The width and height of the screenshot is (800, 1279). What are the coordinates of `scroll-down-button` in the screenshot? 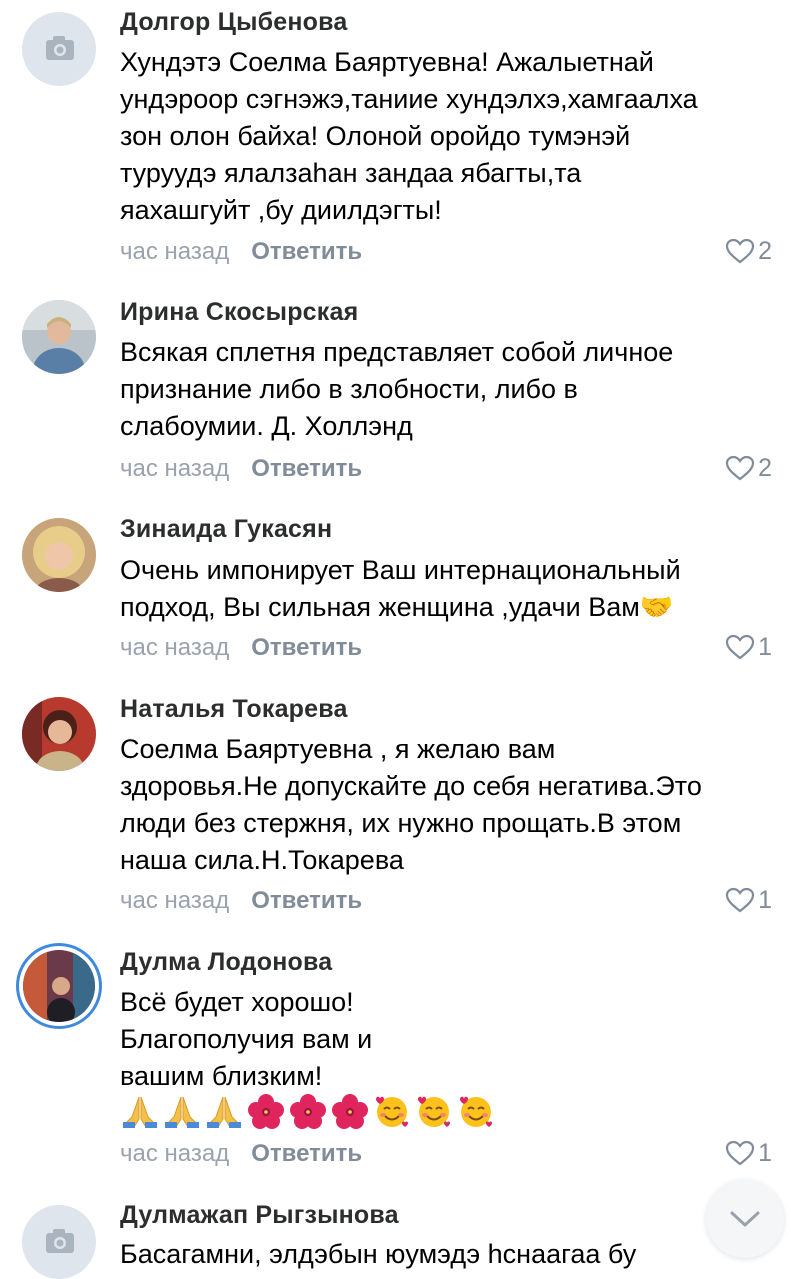 It's located at (745, 1219).